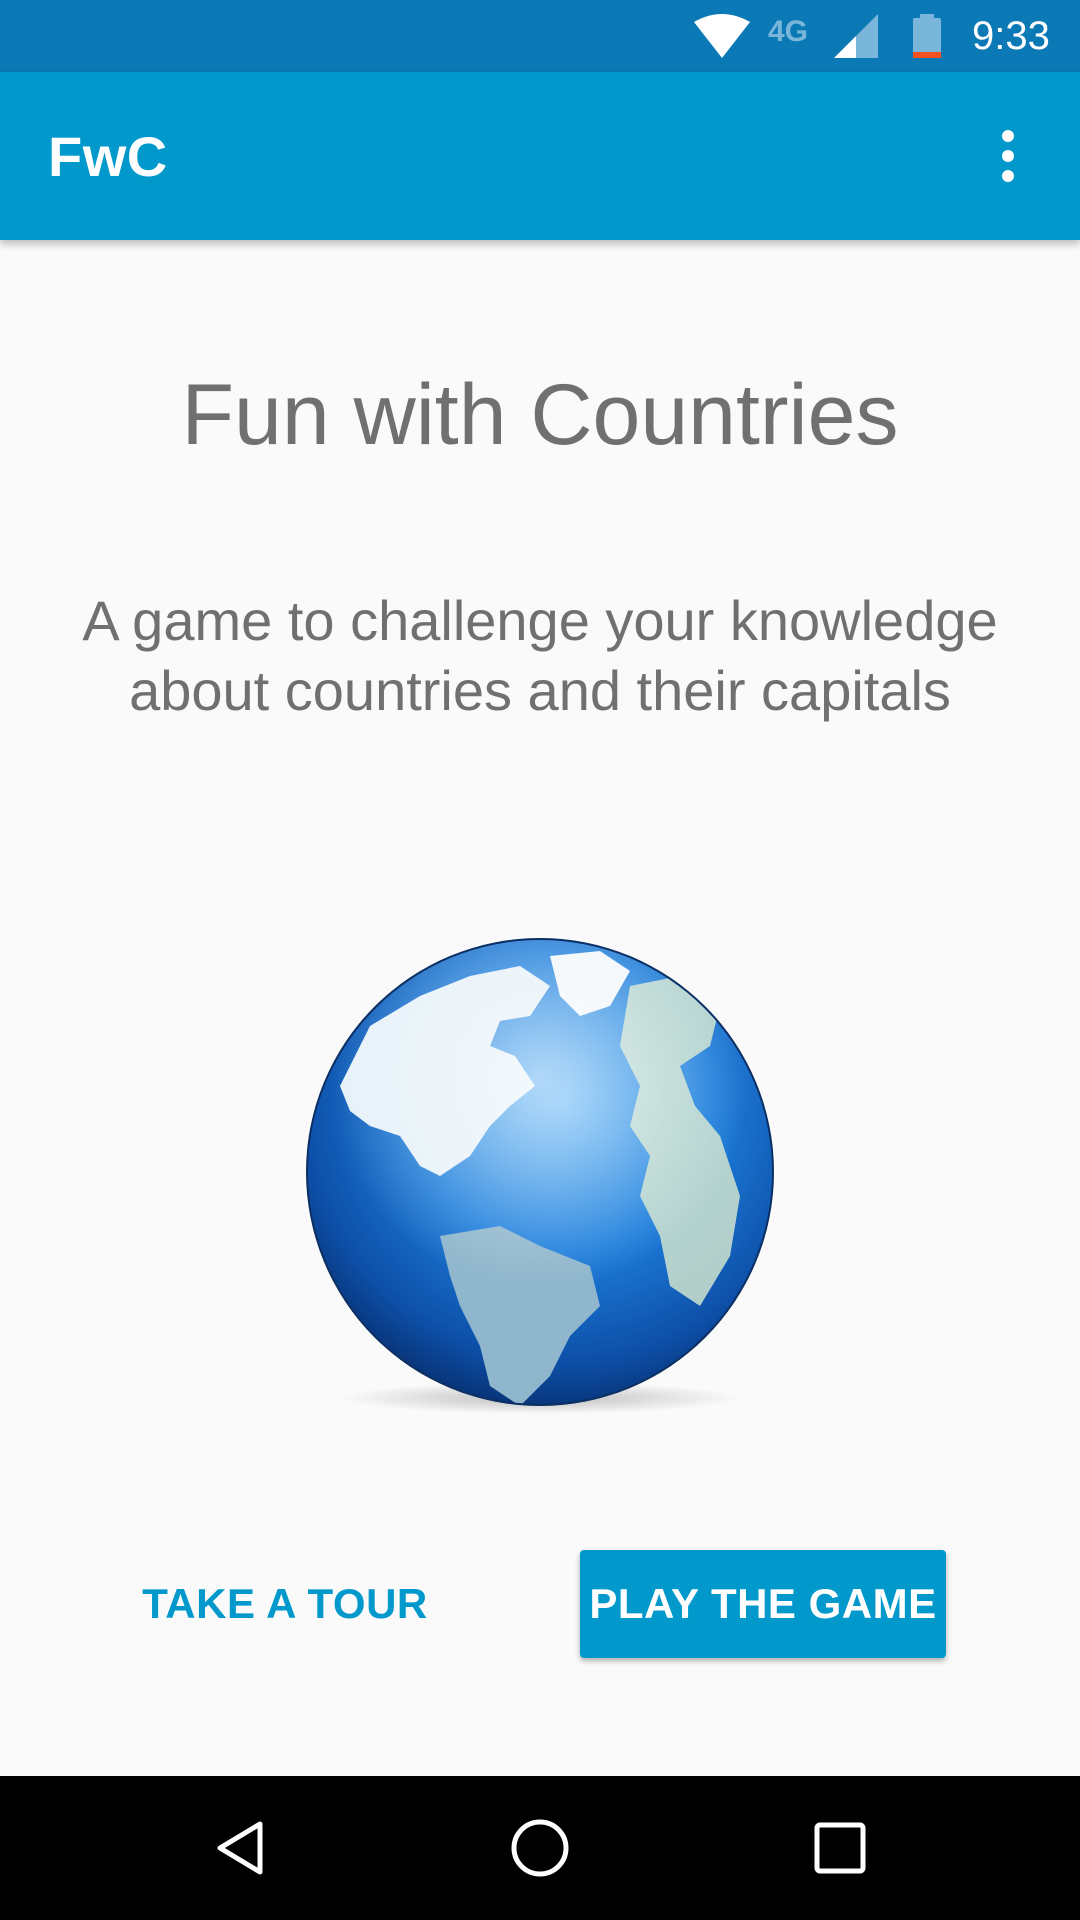 The image size is (1080, 1920). Describe the element at coordinates (540, 156) in the screenshot. I see `app-bar: FwC` at that location.